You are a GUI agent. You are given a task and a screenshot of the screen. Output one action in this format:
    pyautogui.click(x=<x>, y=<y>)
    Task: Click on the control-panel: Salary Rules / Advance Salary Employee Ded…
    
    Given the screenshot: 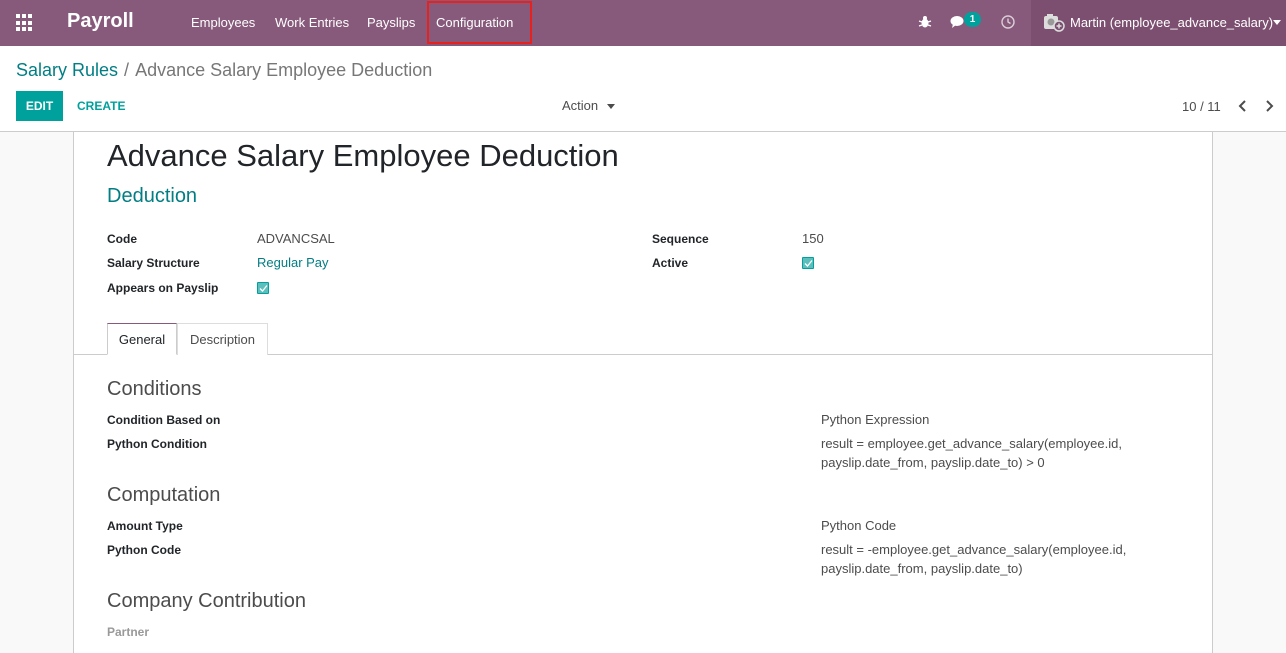 What is the action you would take?
    pyautogui.click(x=643, y=89)
    